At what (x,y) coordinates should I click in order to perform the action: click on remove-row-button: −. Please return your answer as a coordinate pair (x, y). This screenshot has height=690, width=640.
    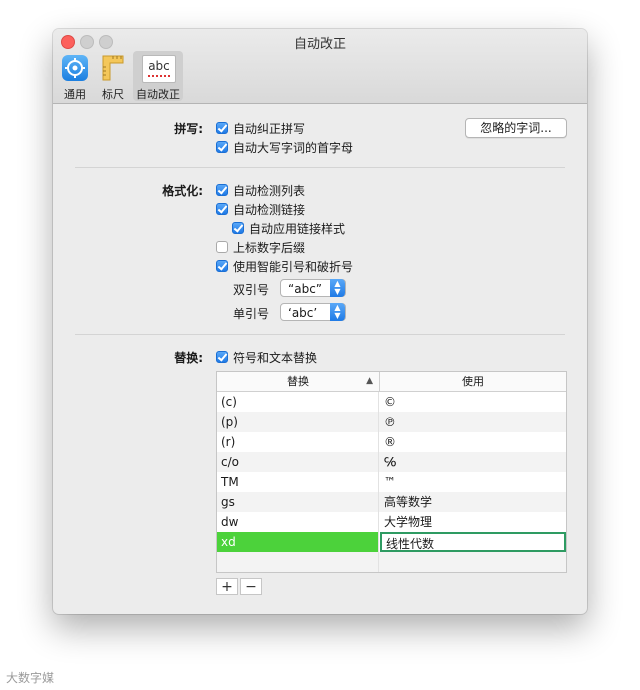
    Looking at the image, I should click on (251, 586).